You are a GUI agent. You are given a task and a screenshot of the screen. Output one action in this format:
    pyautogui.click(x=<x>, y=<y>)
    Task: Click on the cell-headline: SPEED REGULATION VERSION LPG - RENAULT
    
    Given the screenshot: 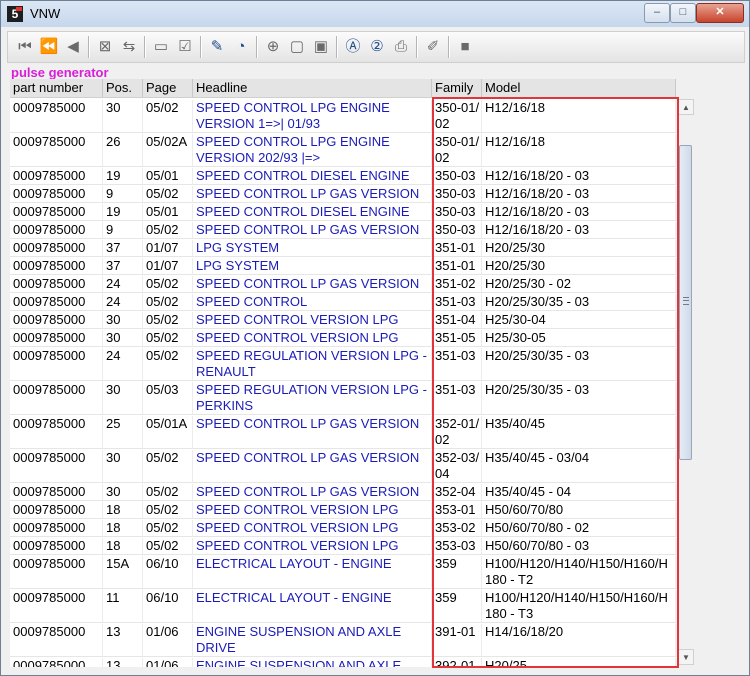 What is the action you would take?
    pyautogui.click(x=312, y=364)
    